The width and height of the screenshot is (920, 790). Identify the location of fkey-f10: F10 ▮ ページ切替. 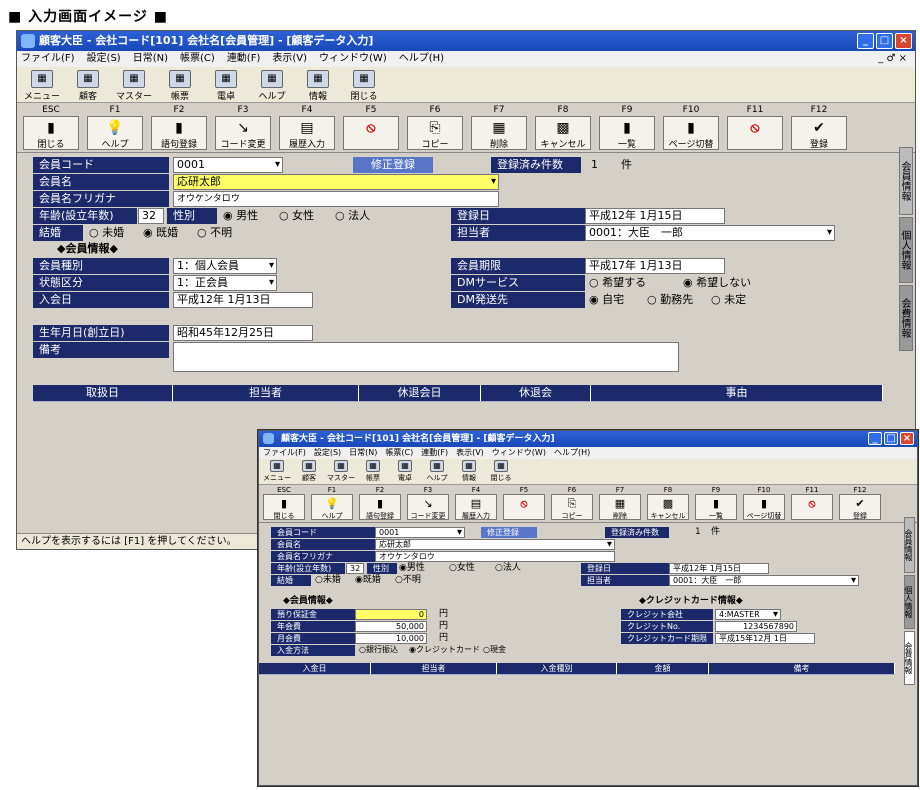
(764, 503).